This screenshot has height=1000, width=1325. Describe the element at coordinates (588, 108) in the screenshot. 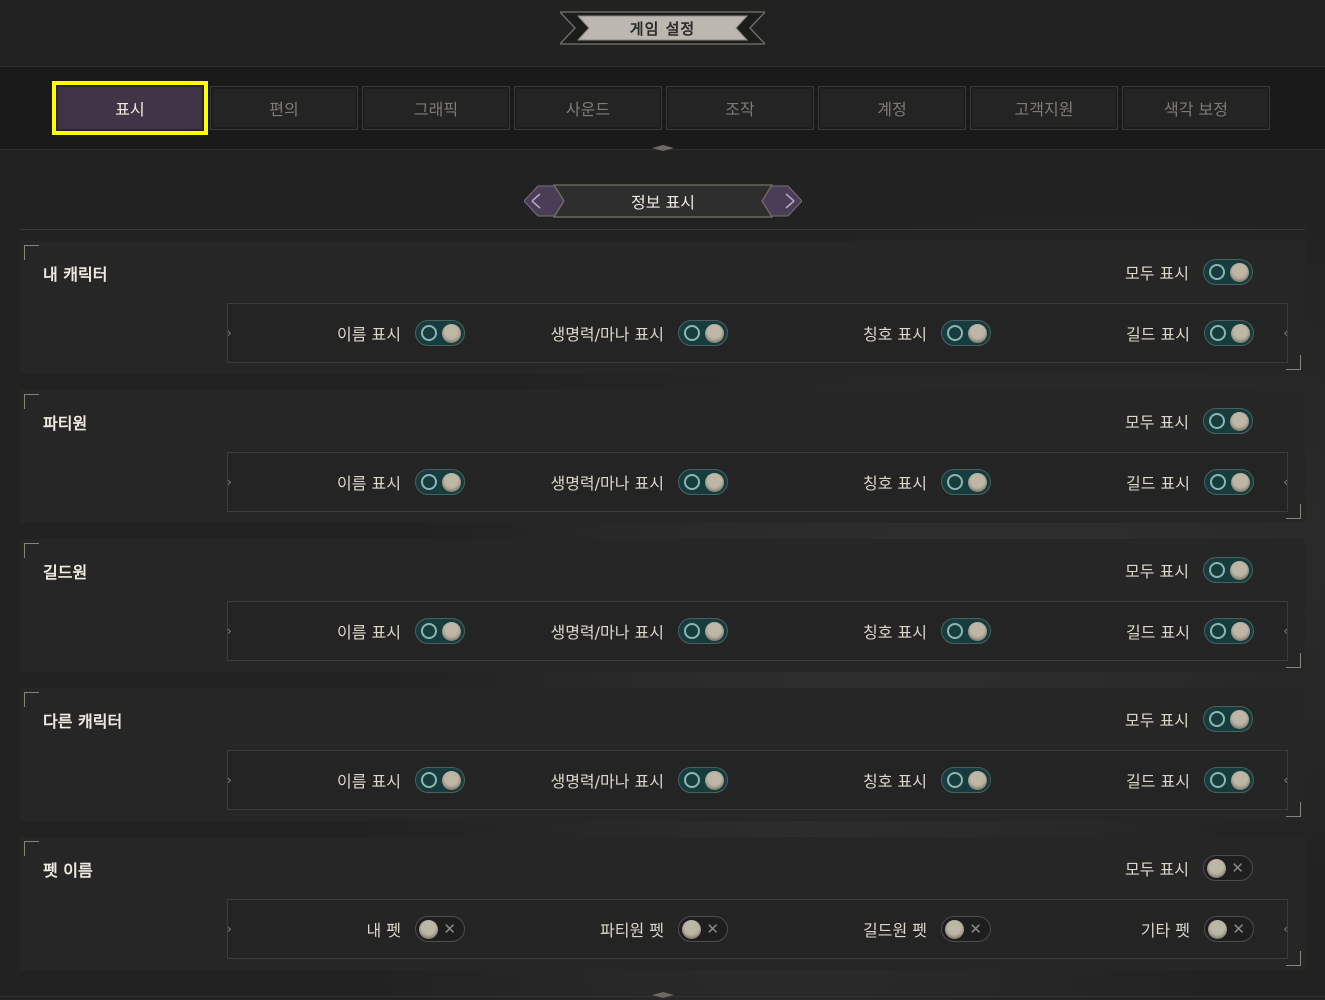

I see `tab-sound: 사운드` at that location.